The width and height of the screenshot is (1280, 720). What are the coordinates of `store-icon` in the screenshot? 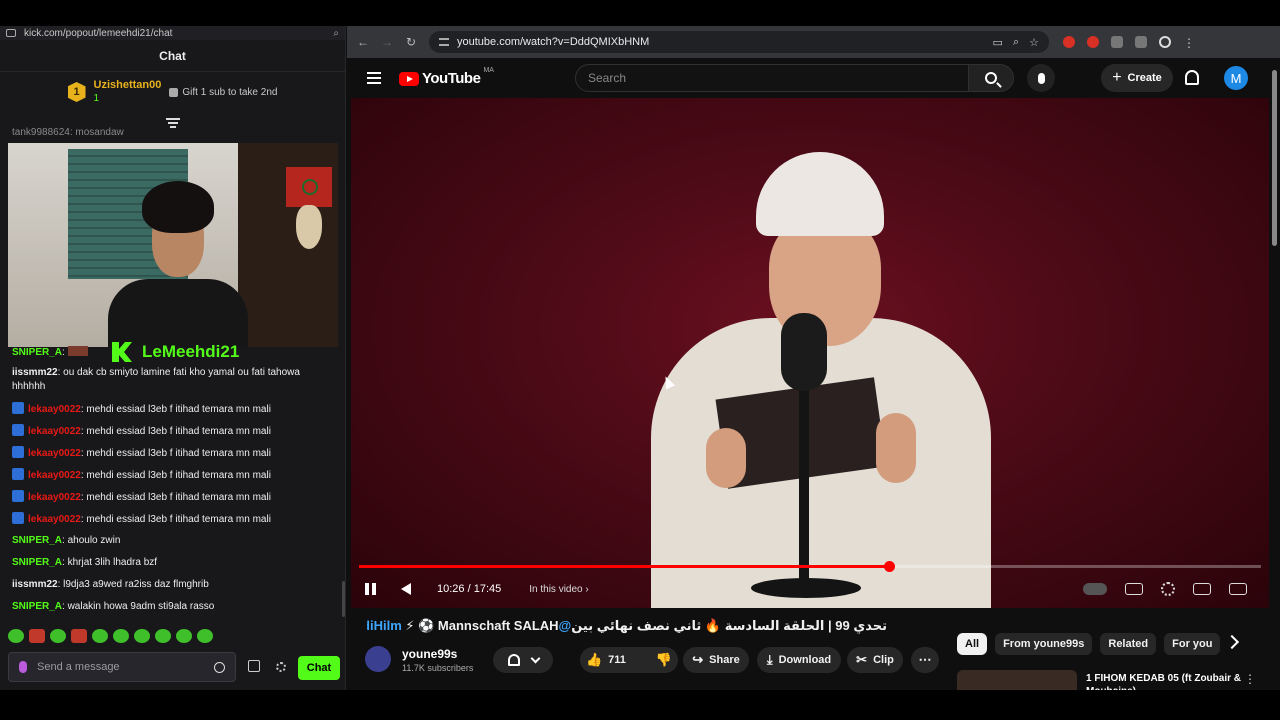 It's located at (254, 666).